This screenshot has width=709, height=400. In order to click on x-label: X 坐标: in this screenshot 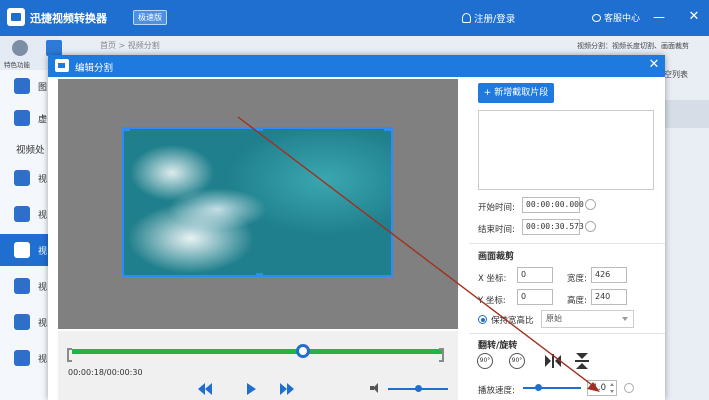, I will do `click(492, 279)`.